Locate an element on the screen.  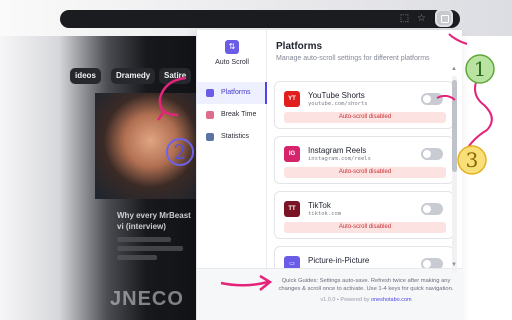
platform-name: YouTube Shorts is located at coordinates (336, 95).